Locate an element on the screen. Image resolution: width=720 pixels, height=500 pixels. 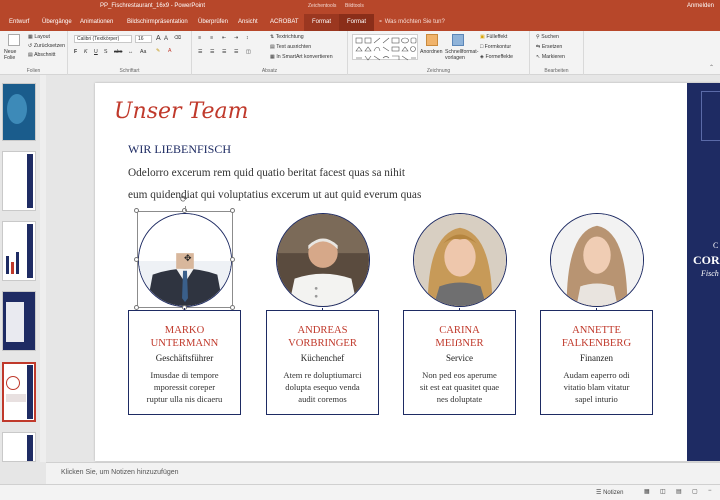
reading-view-icon: ▤ is located at coordinates (679, 491).